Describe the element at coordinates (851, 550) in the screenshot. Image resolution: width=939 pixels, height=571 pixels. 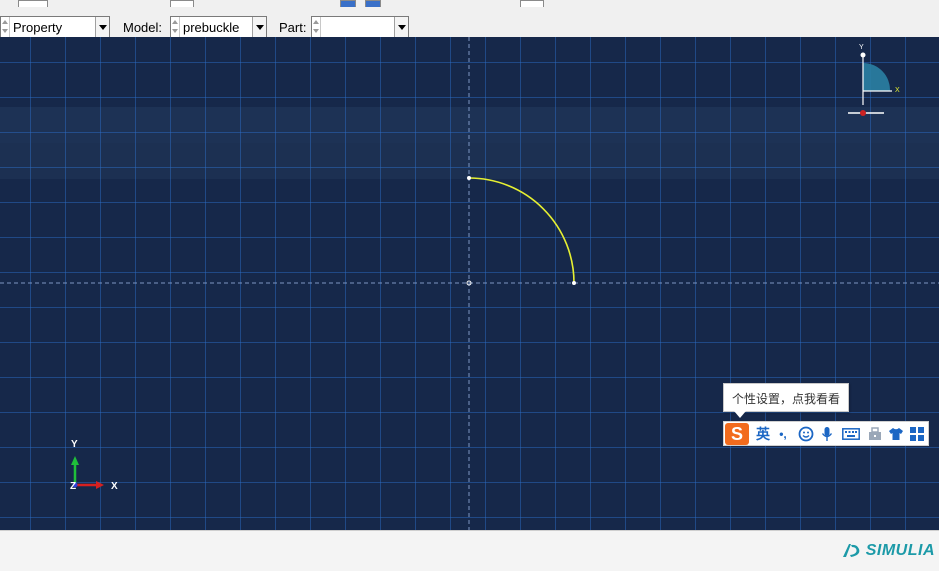
I see `ds-logo-icon` at that location.